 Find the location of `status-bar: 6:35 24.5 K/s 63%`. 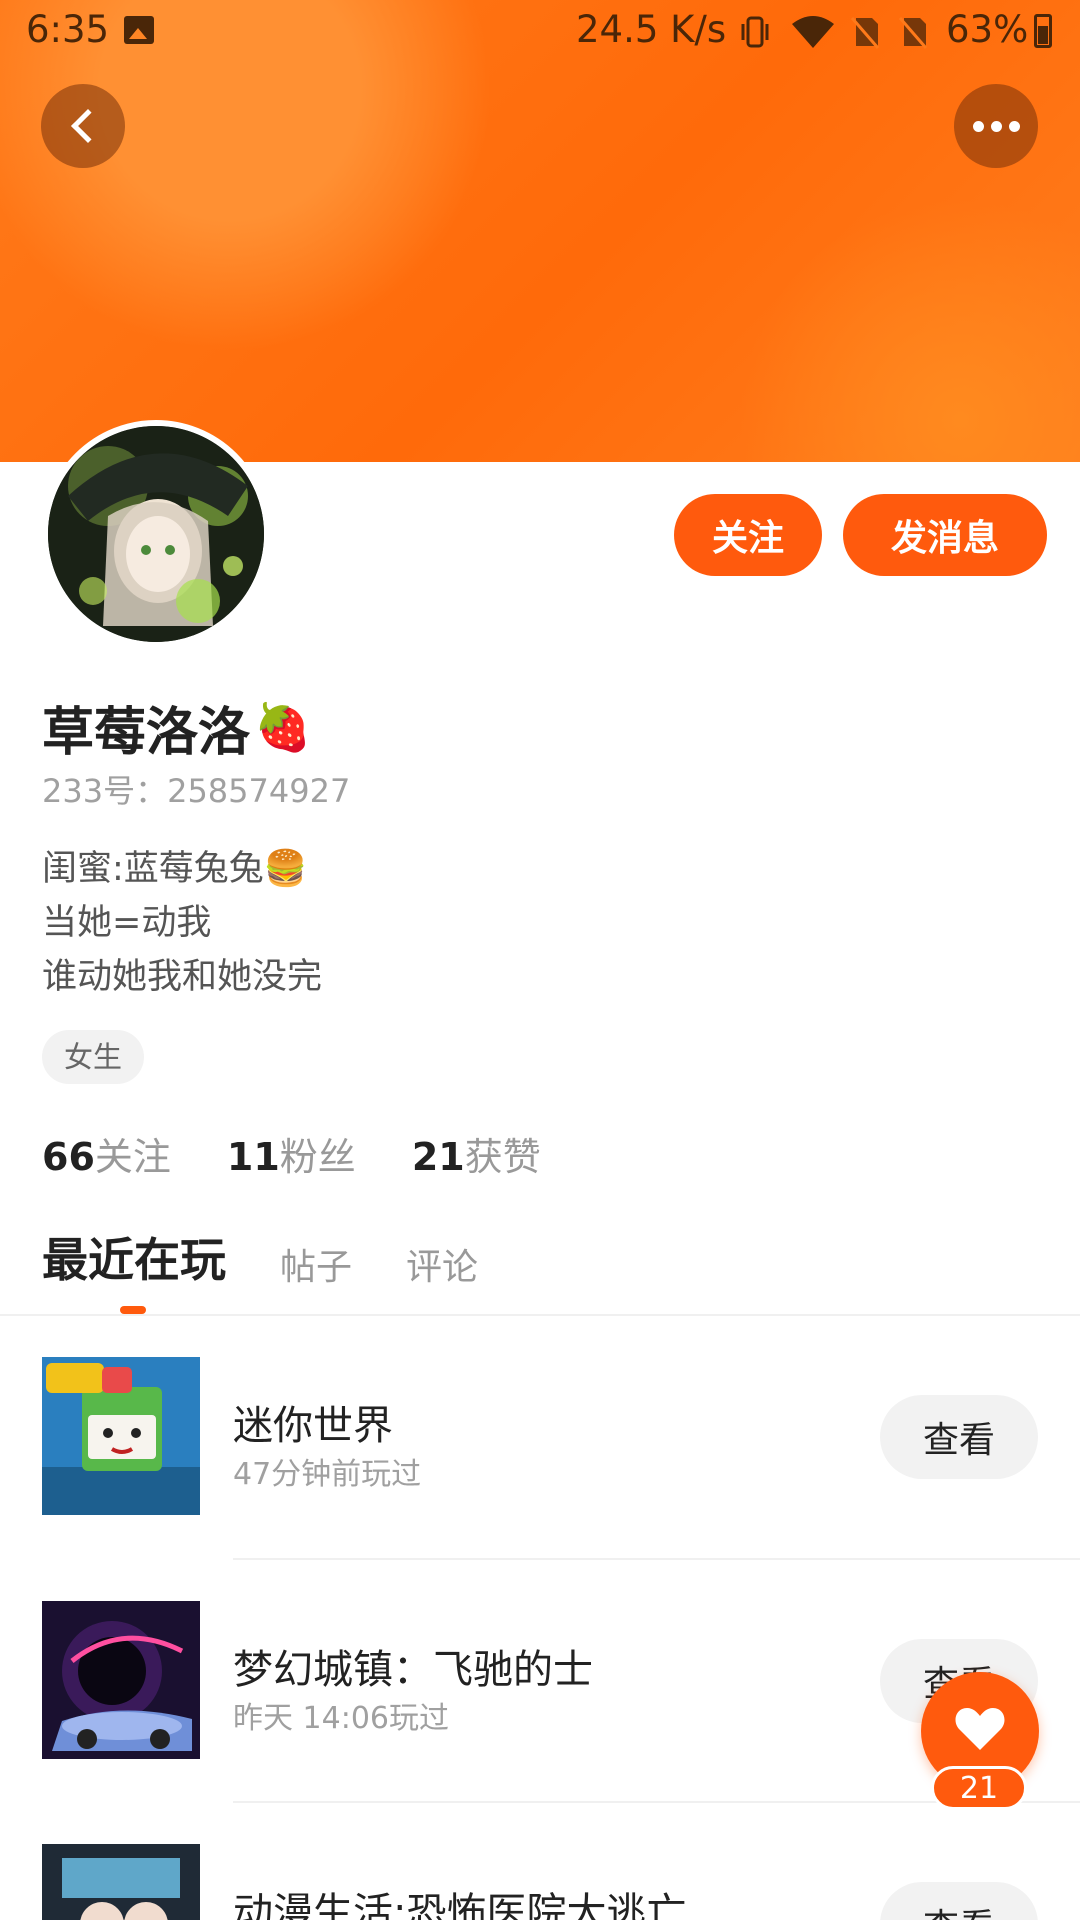

status-bar: 6:35 24.5 K/s 63% is located at coordinates (540, 32).